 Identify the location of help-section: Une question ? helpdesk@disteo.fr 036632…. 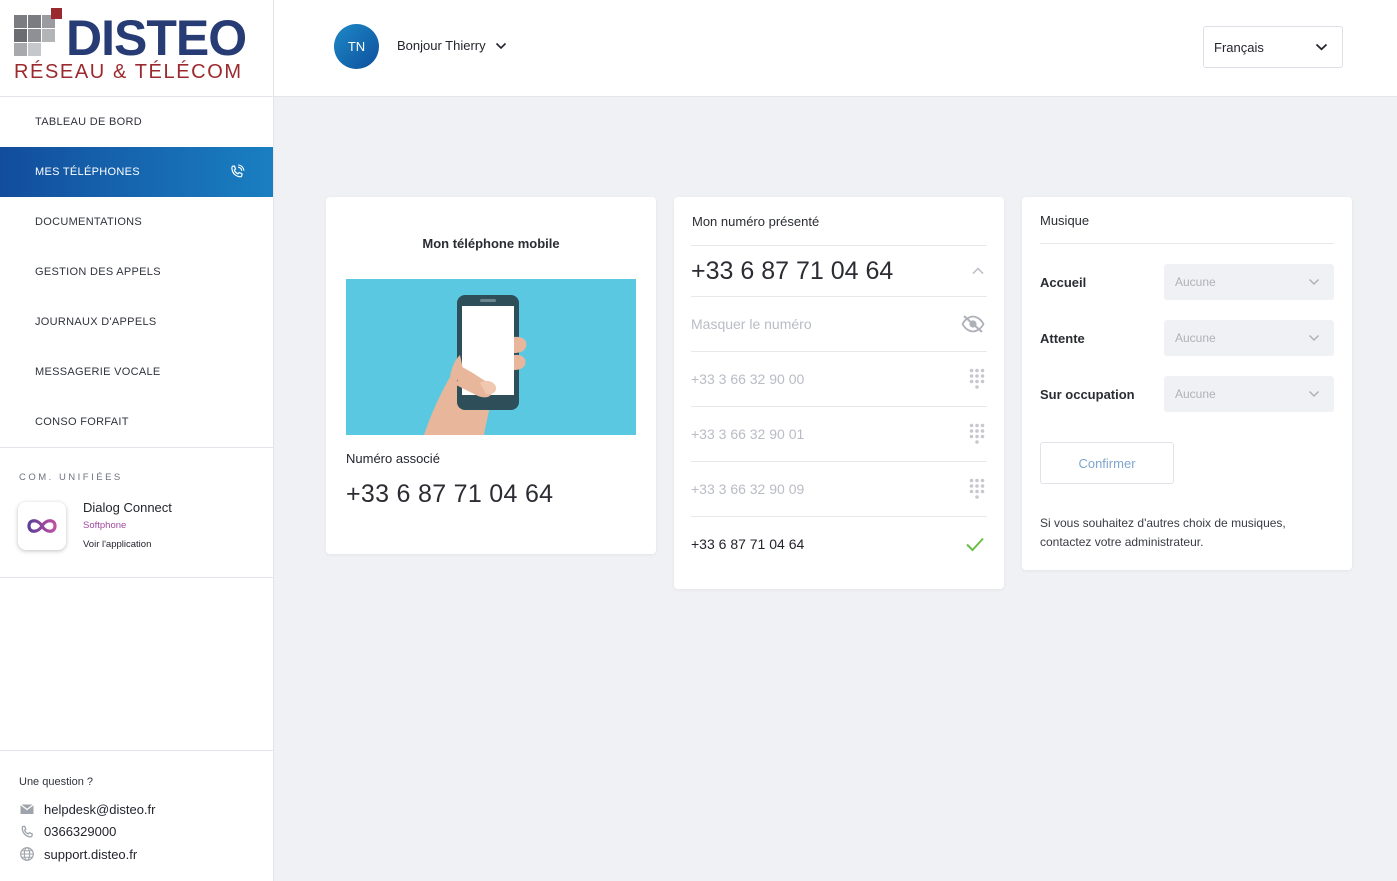
(136, 808).